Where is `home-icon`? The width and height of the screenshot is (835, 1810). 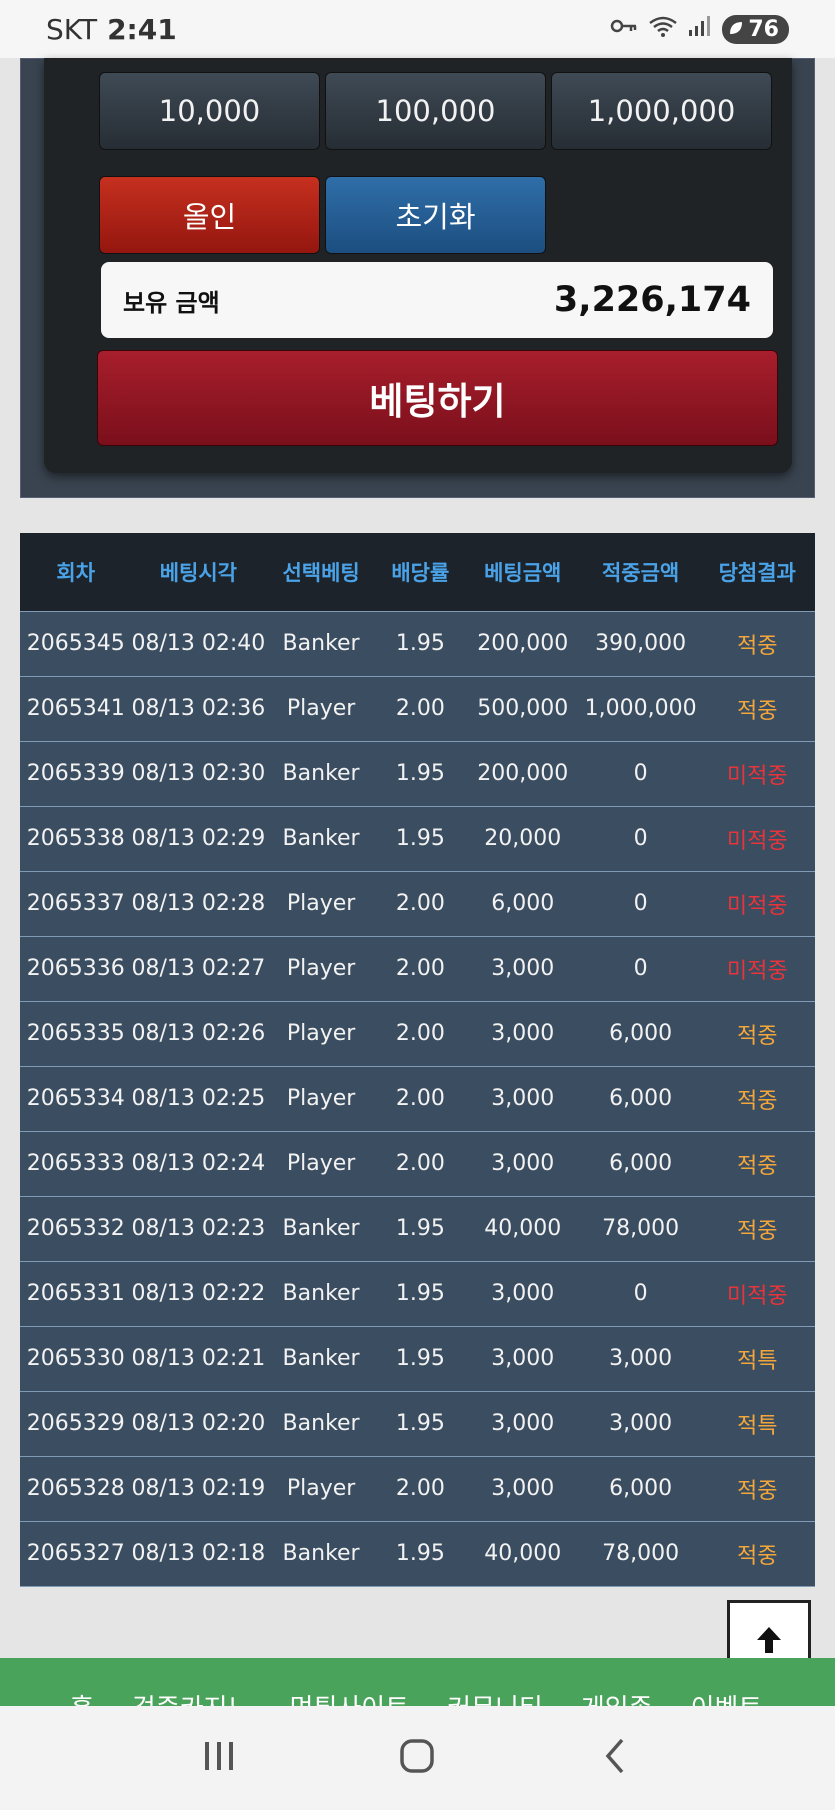 home-icon is located at coordinates (417, 1758).